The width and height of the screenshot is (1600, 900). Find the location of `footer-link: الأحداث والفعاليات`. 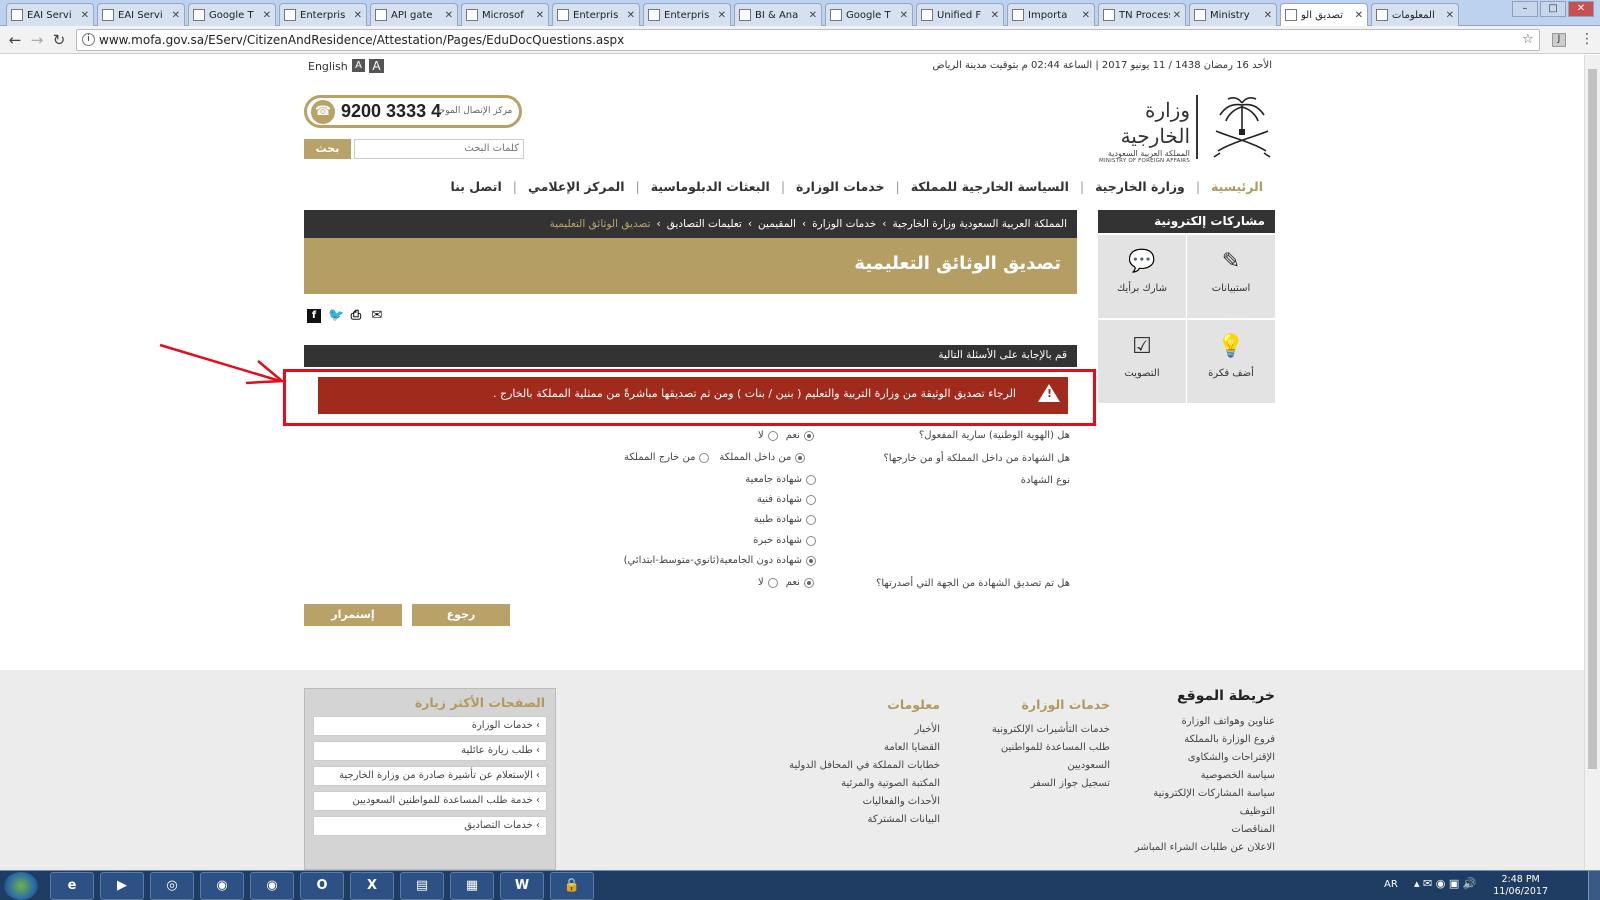

footer-link: الأحداث والفعاليات is located at coordinates (860, 802).